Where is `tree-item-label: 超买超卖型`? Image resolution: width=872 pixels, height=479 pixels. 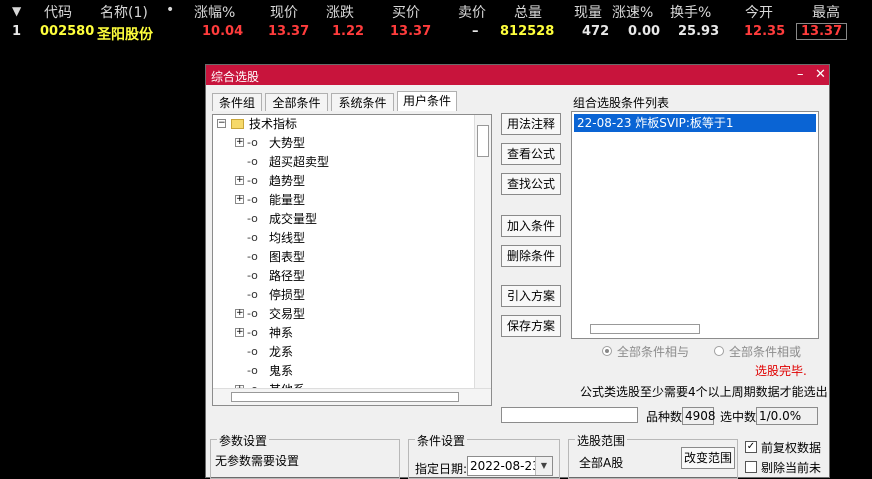
tree-item-label: 超买超卖型 is located at coordinates (299, 162).